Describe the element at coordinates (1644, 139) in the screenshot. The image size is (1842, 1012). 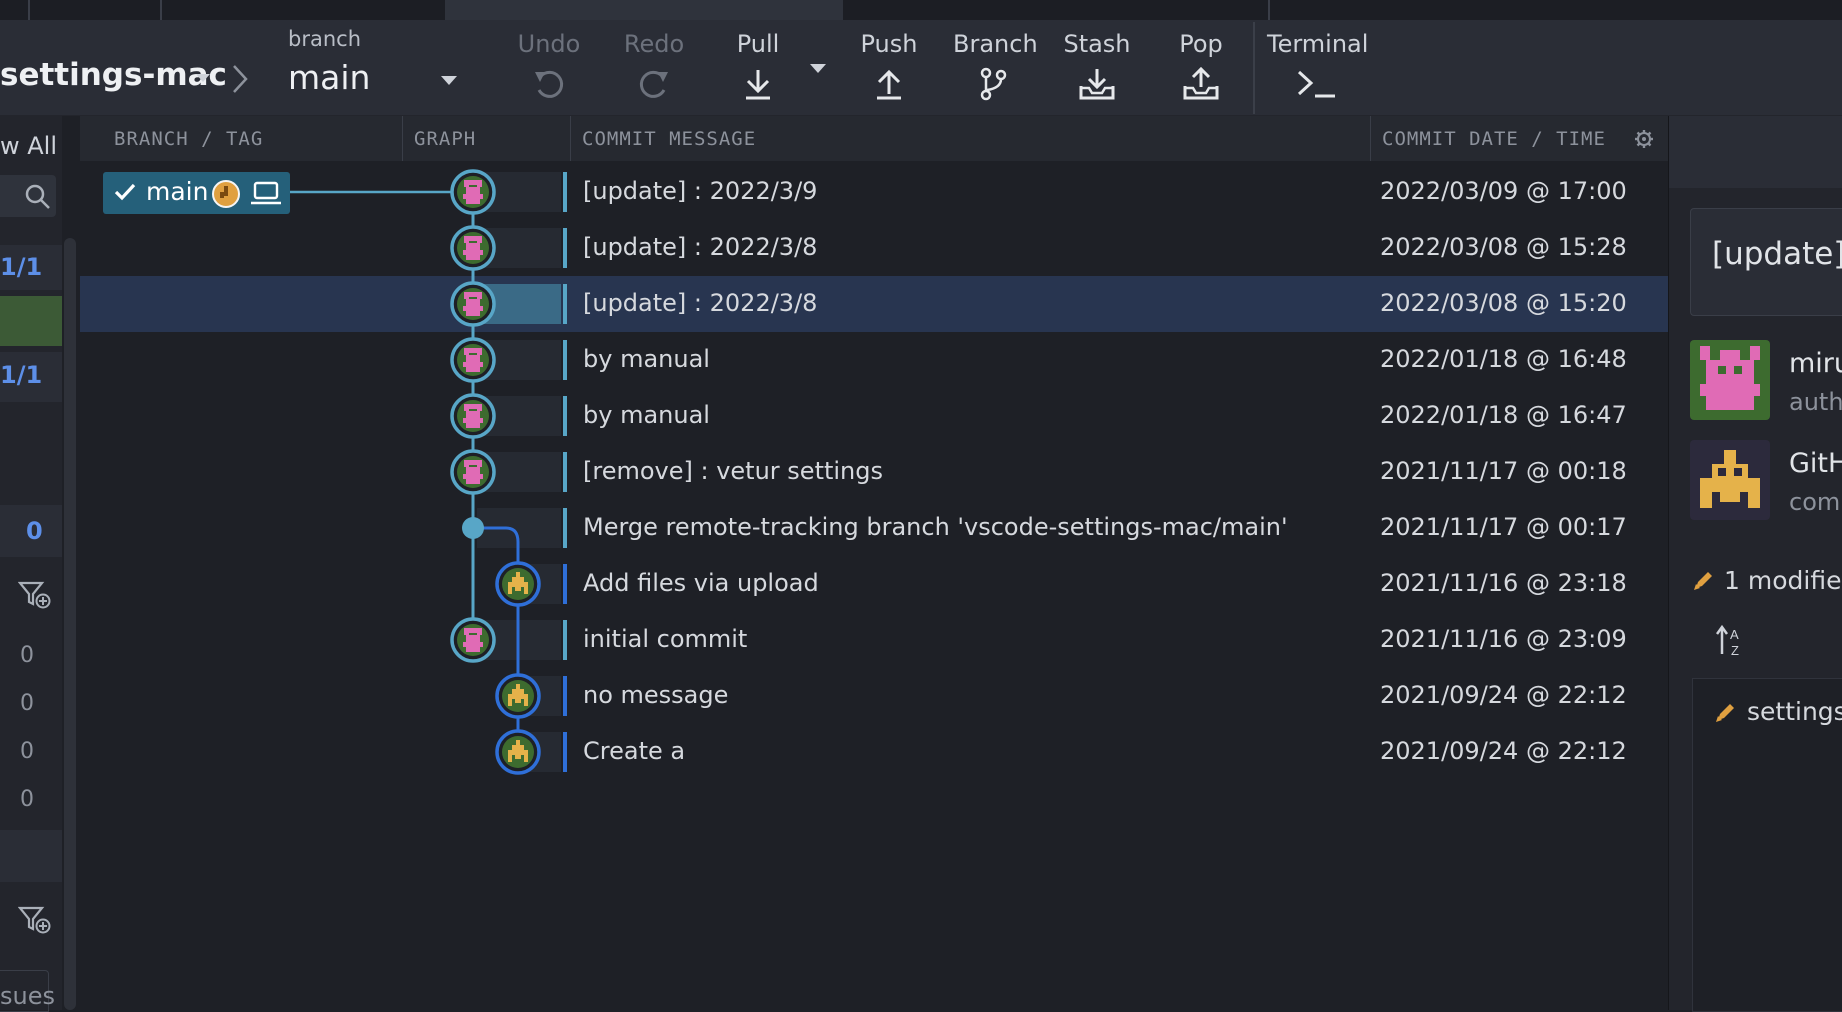
I see `column-settings-gear-icon` at that location.